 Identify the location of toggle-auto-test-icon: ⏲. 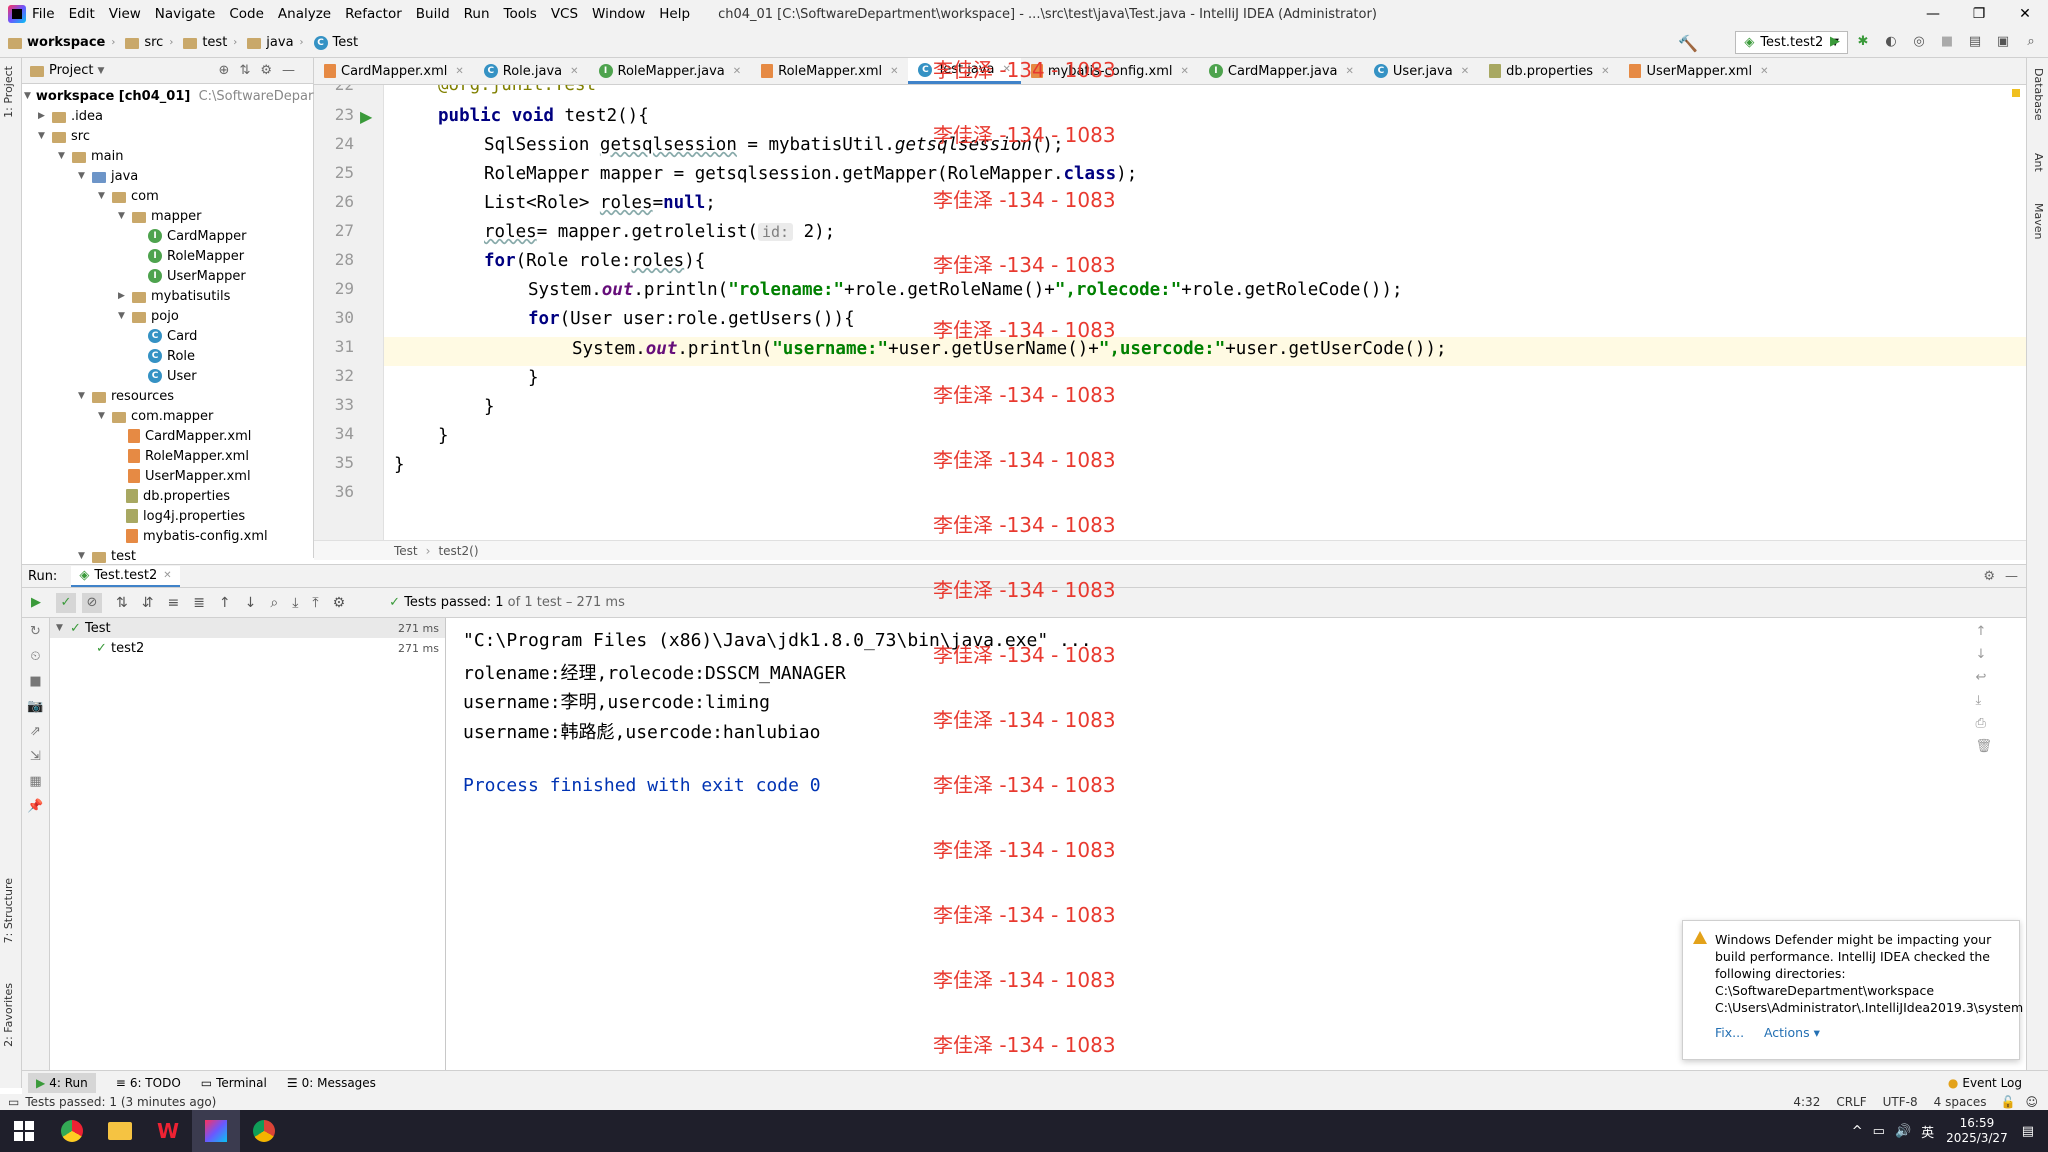
(35, 656).